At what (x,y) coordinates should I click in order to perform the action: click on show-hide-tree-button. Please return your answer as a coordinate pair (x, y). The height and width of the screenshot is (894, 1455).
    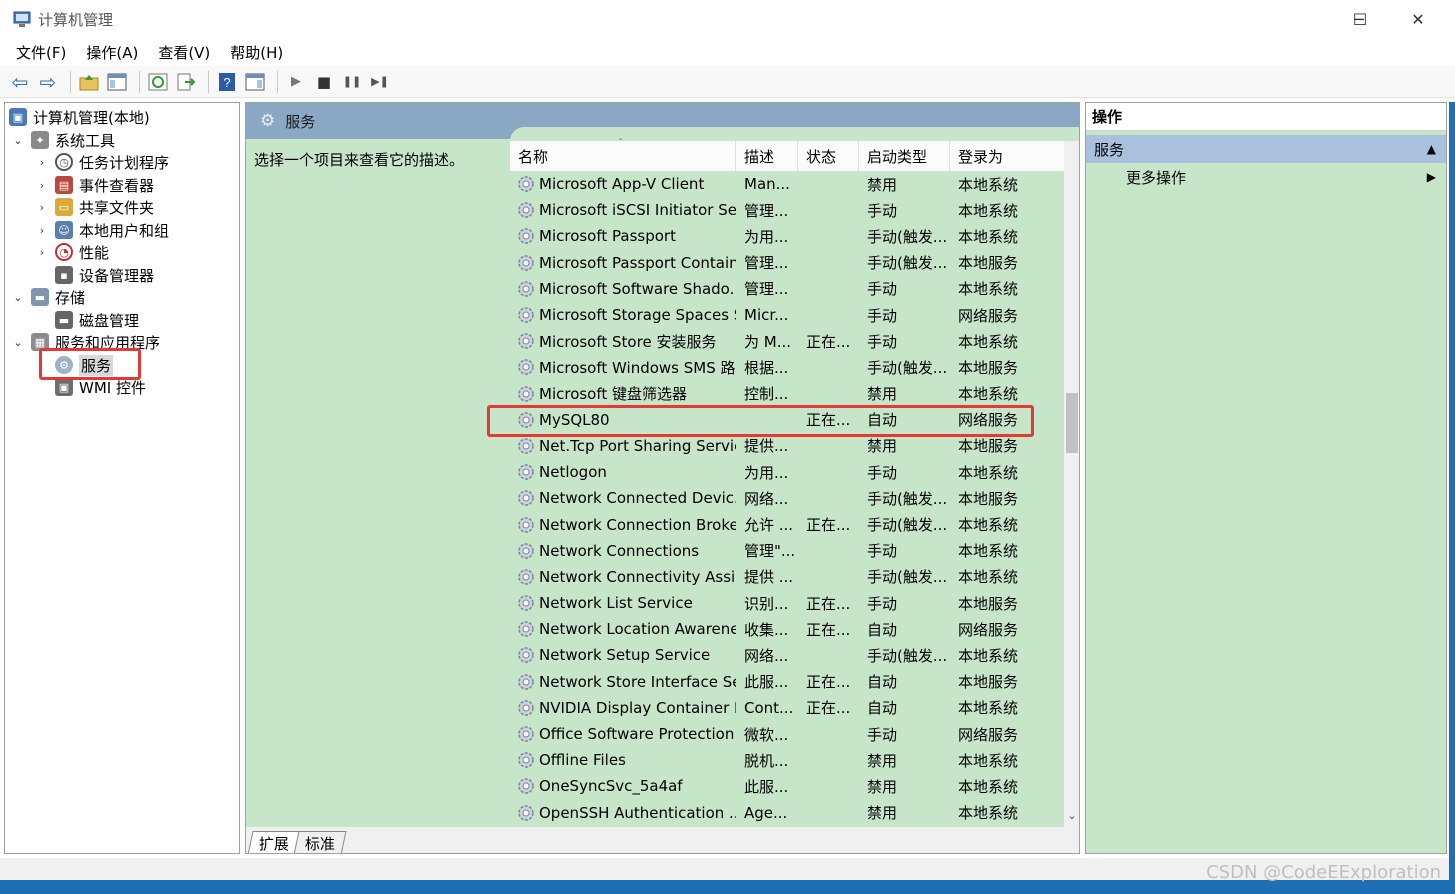
    Looking at the image, I should click on (117, 82).